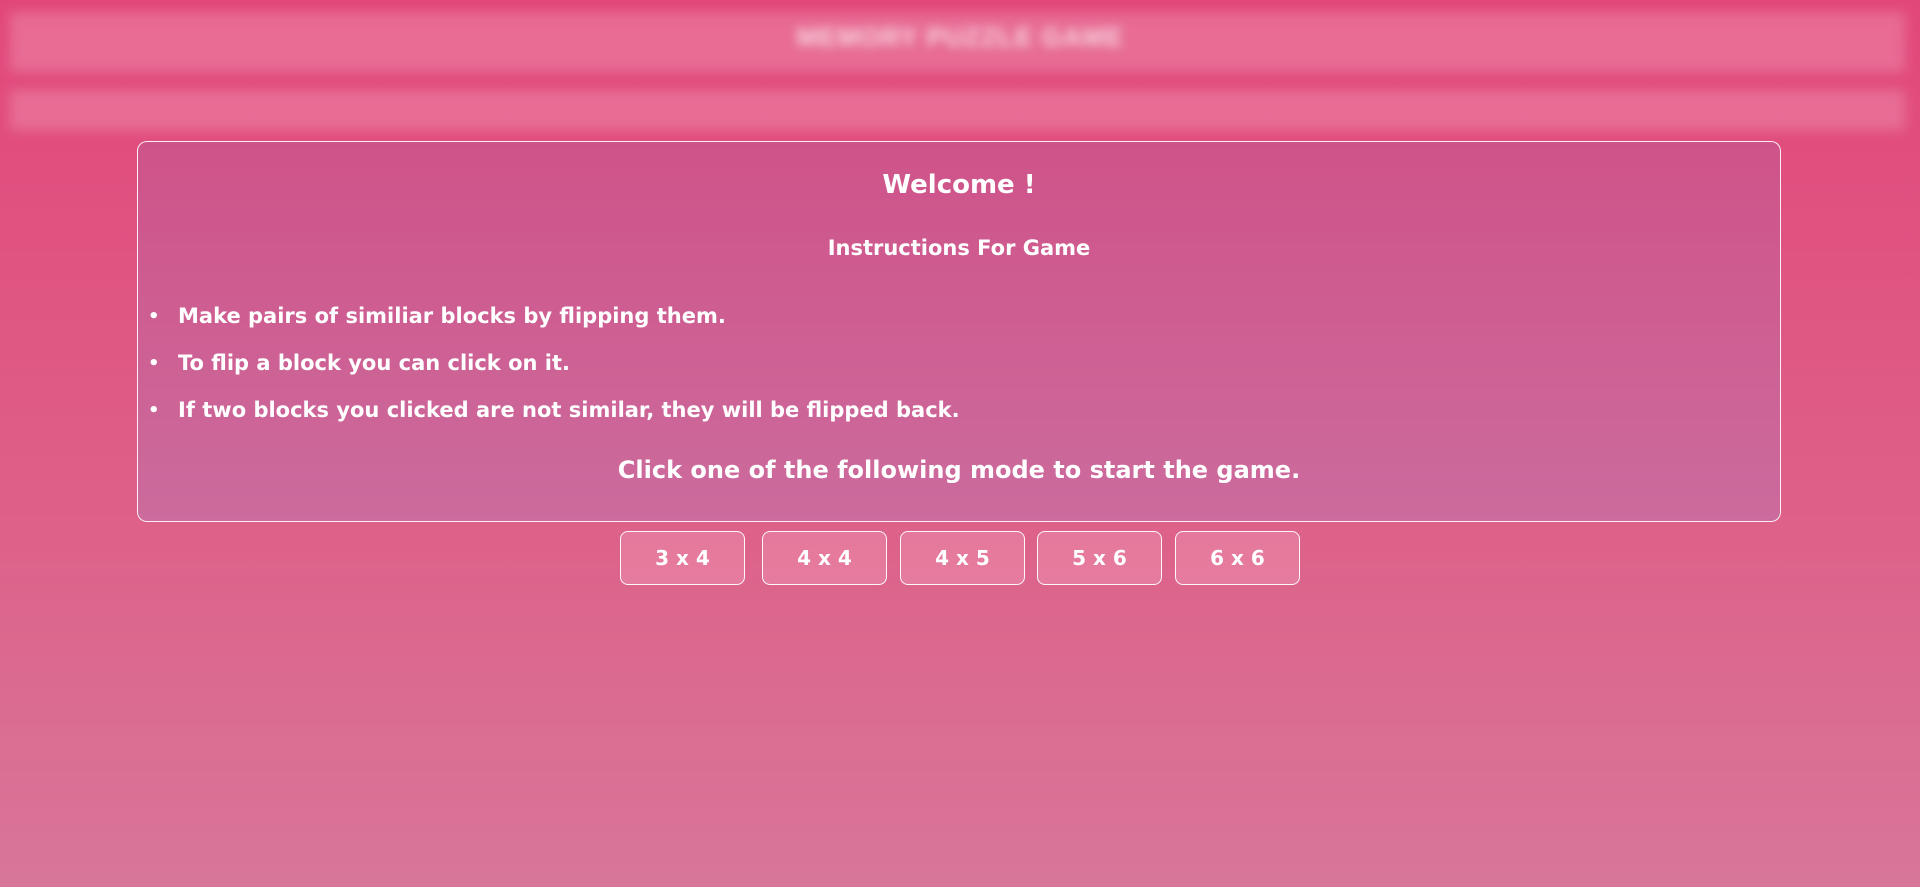 The width and height of the screenshot is (1920, 887). I want to click on rule-item: • To flip a block you can click on it., so click(554, 375).